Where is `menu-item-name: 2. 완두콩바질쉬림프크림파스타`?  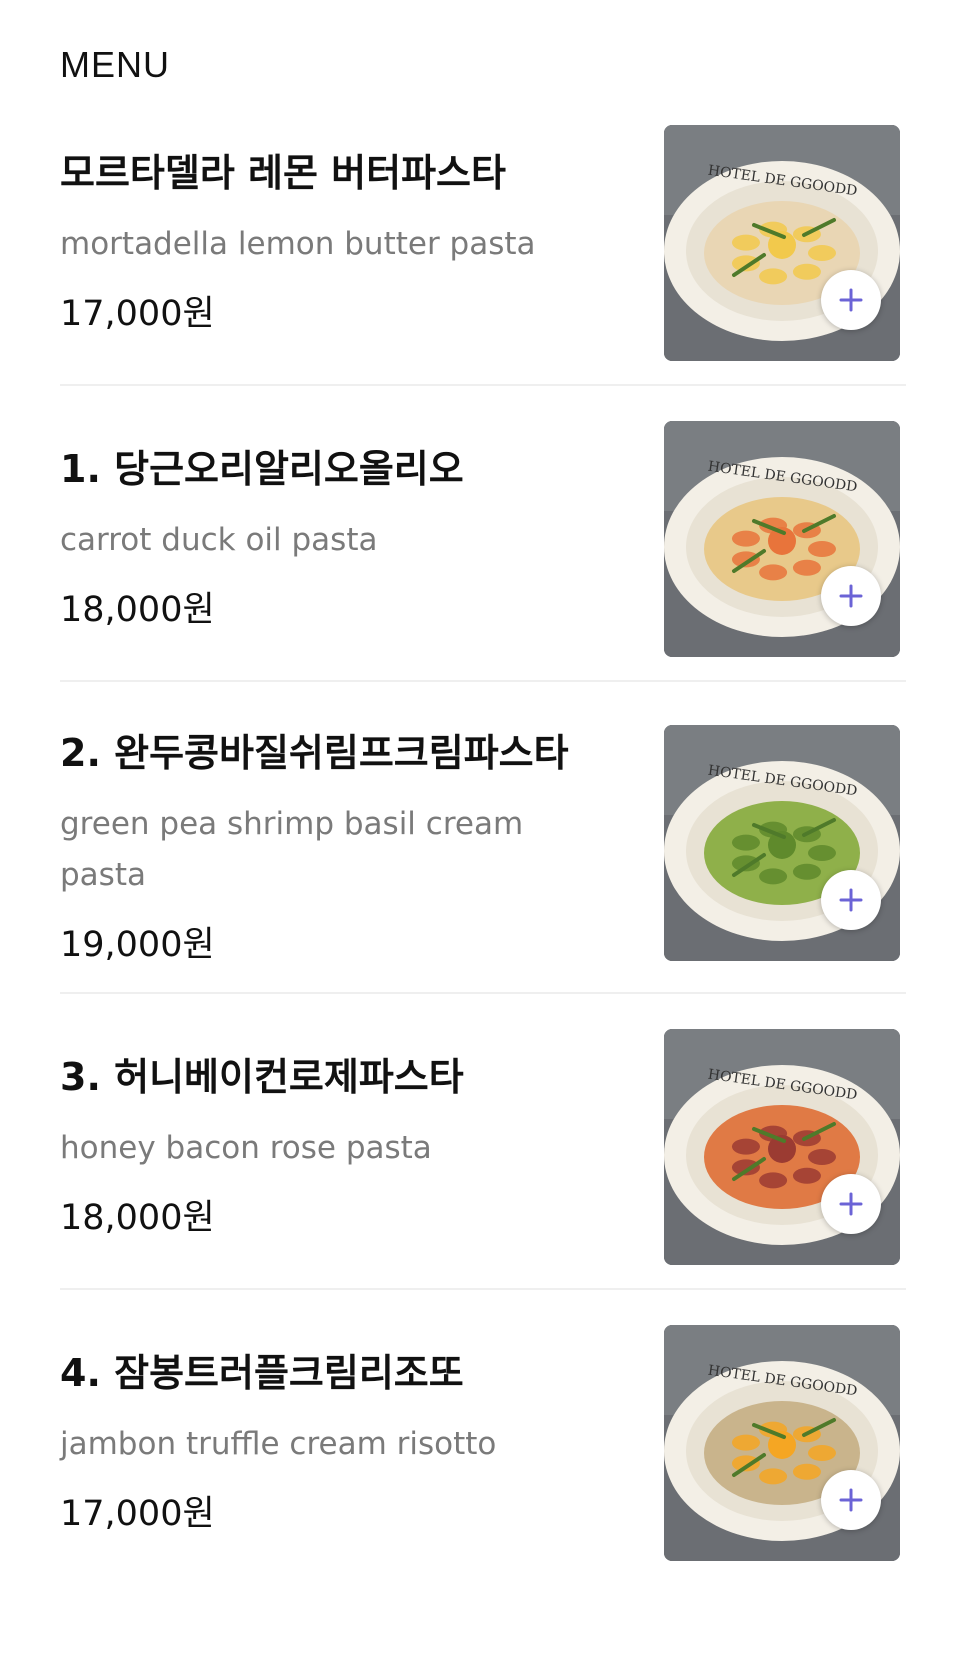
menu-item-name: 2. 완두콩바질쉬림프크림파스타 is located at coordinates (314, 753).